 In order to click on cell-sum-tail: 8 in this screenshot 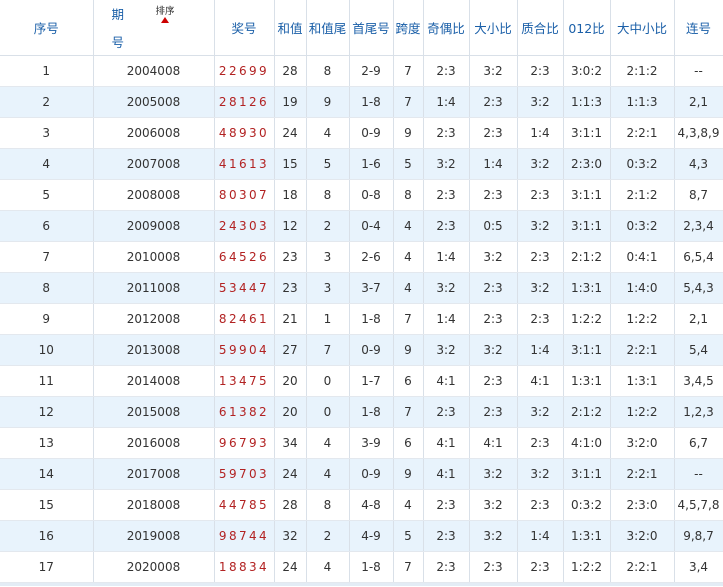, I will do `click(328, 71)`.